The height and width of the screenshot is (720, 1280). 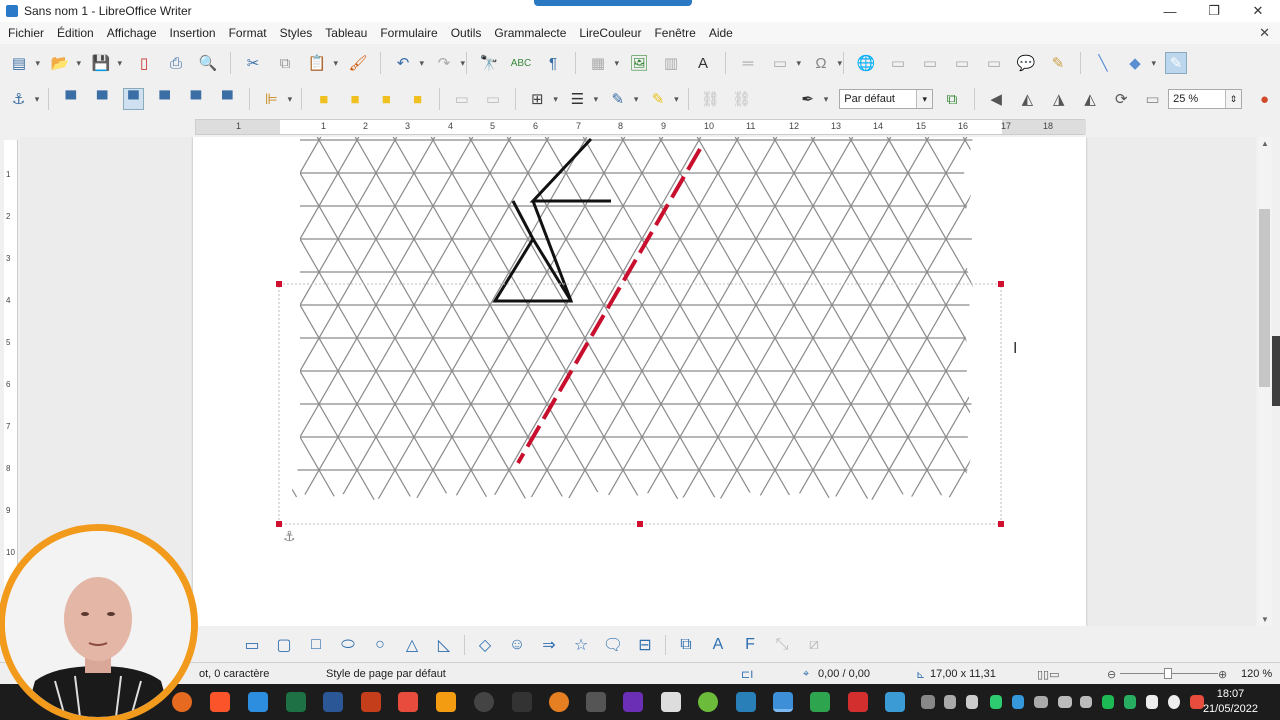 I want to click on battery-icon, so click(x=1041, y=702).